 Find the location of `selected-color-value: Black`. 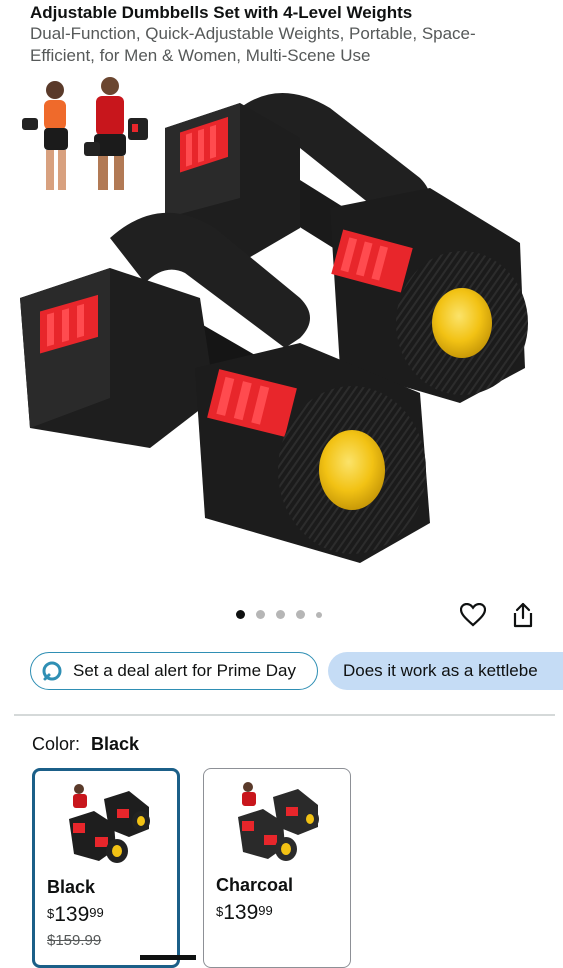

selected-color-value: Black is located at coordinates (115, 744).